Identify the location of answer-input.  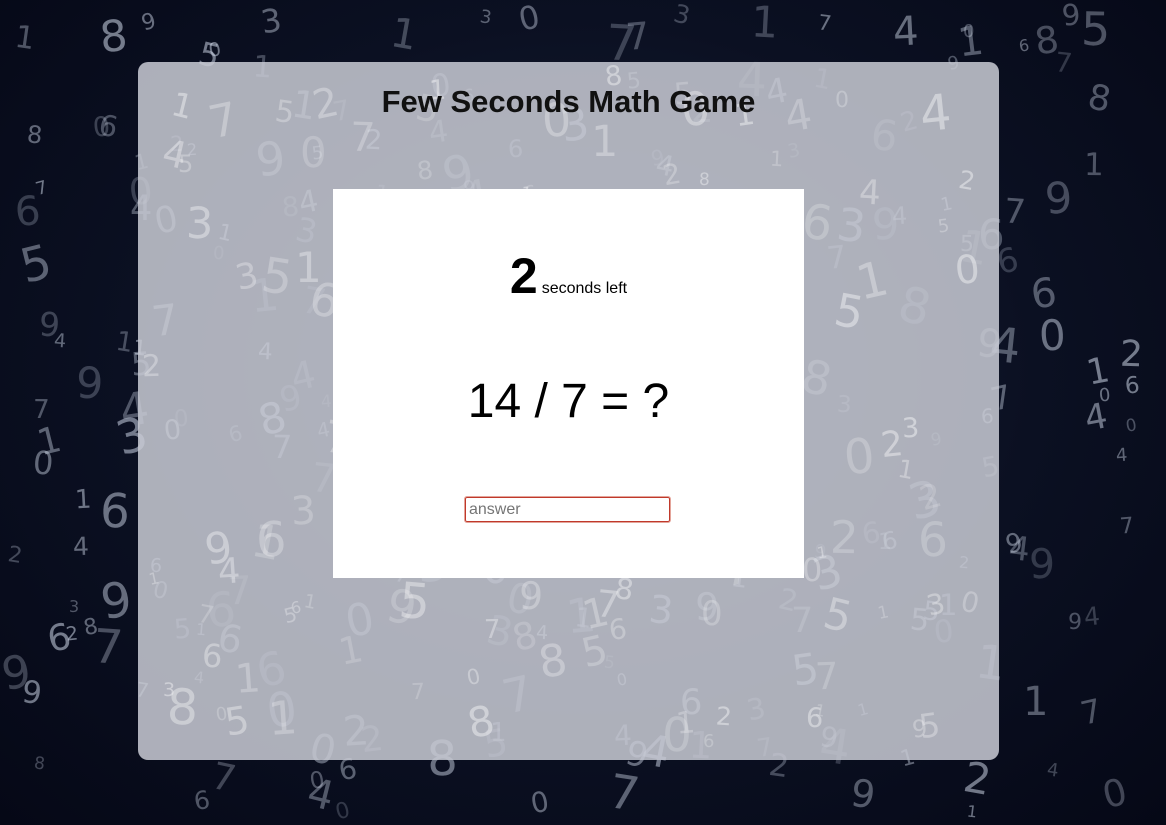
(567, 509).